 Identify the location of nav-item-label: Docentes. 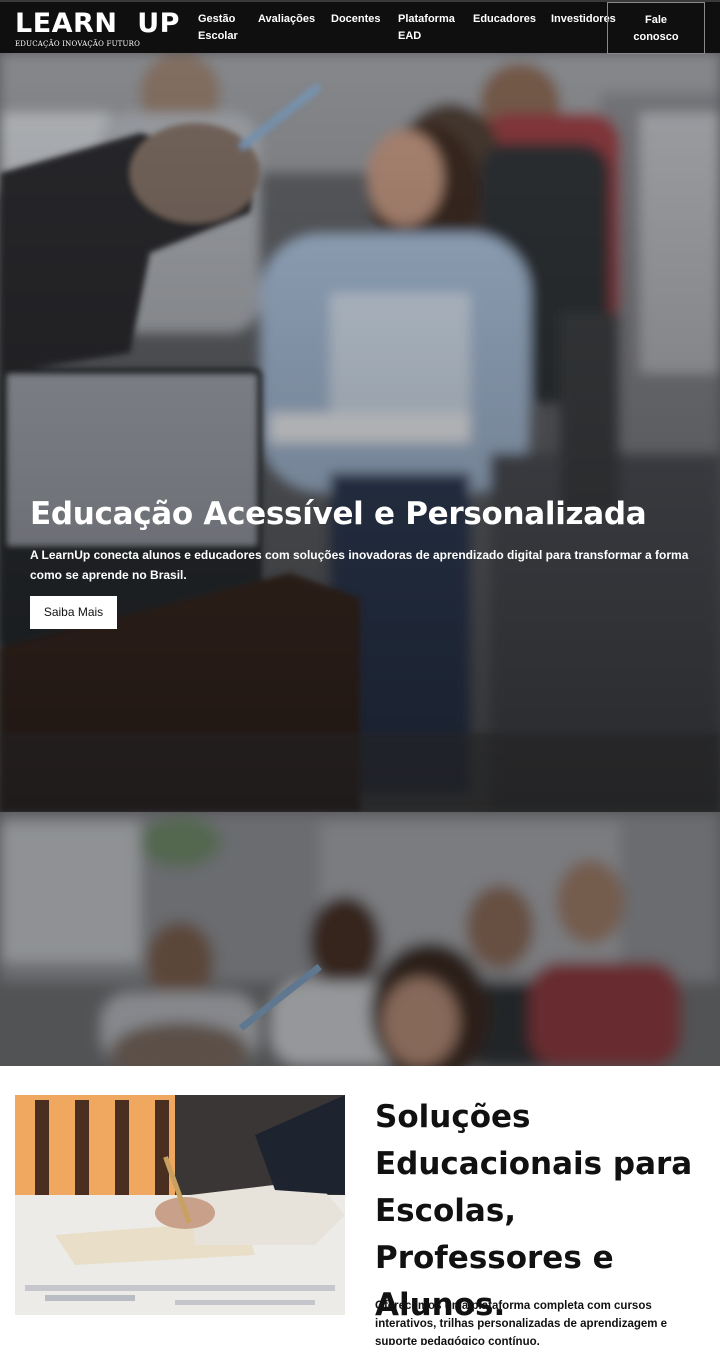
(356, 19).